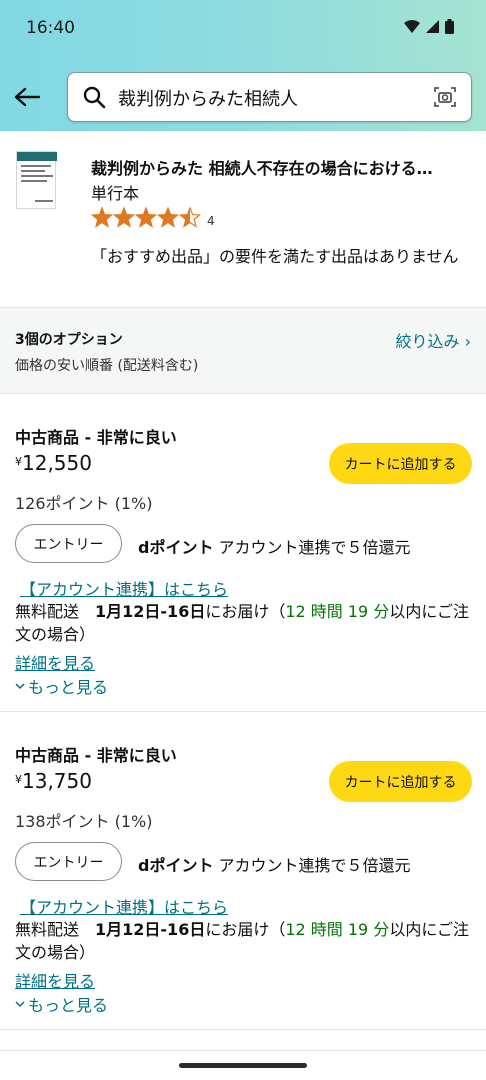 The image size is (486, 1080). I want to click on app-header: 16:40 裁判例からみた相続人, so click(243, 65).